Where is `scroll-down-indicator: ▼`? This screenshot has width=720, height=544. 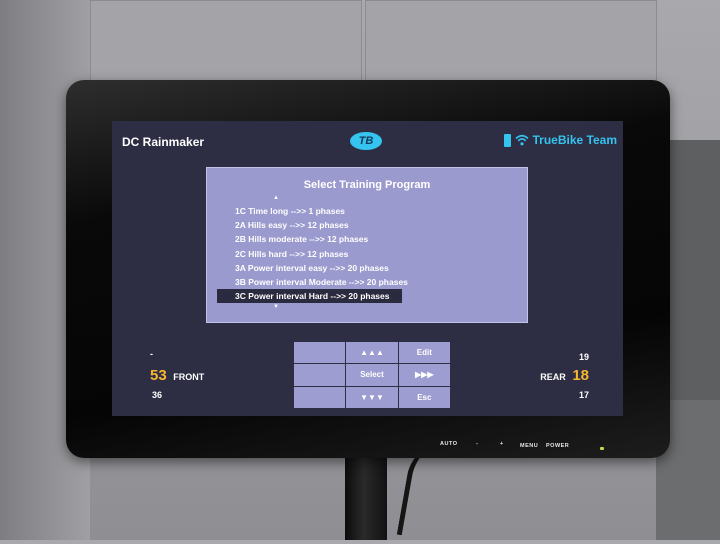
scroll-down-indicator: ▼ is located at coordinates (276, 307).